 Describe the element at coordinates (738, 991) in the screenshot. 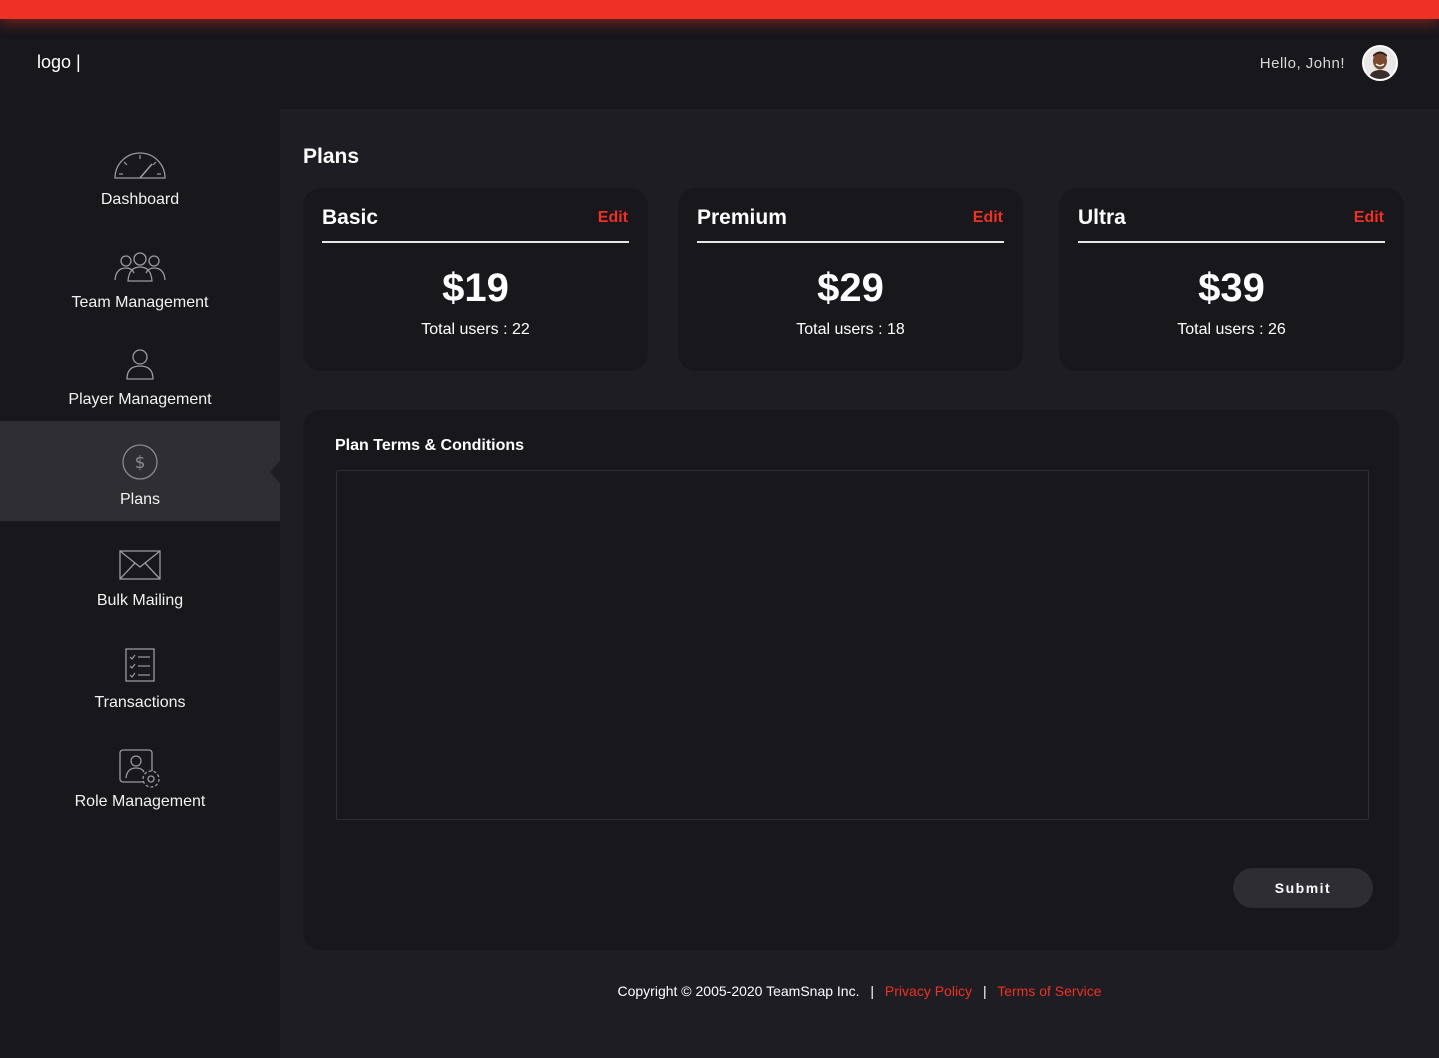

I see `copyright-text: Copyright © 2005-2020 TeamSnap Inc.` at that location.